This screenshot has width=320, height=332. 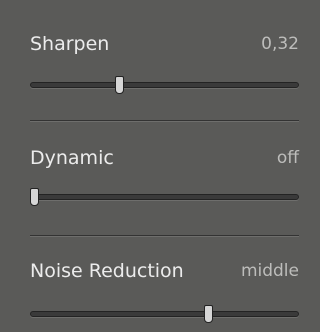 I want to click on noise-reduction-header: Noise Reduction middle, so click(x=164, y=271).